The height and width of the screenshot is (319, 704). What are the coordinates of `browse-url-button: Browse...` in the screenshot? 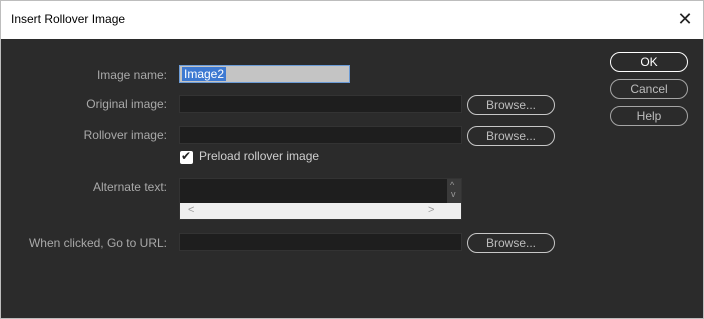 It's located at (511, 243).